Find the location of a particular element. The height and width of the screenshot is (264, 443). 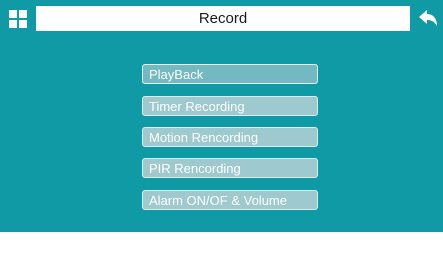

menu-item-playback: PlayBack is located at coordinates (230, 74).